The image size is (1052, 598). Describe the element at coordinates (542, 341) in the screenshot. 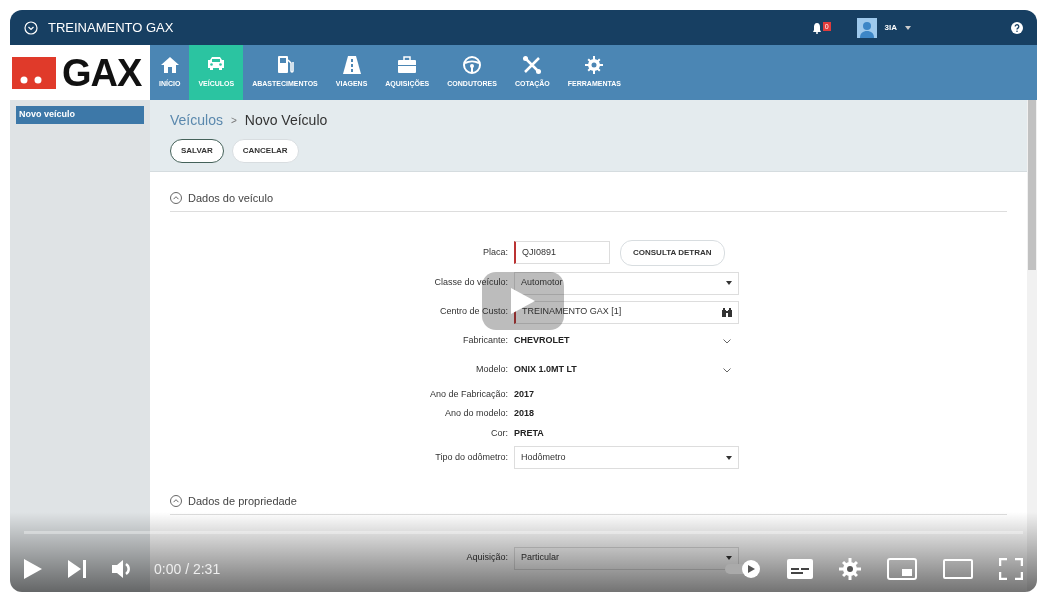

I see `field-value: CHEVROLET` at that location.